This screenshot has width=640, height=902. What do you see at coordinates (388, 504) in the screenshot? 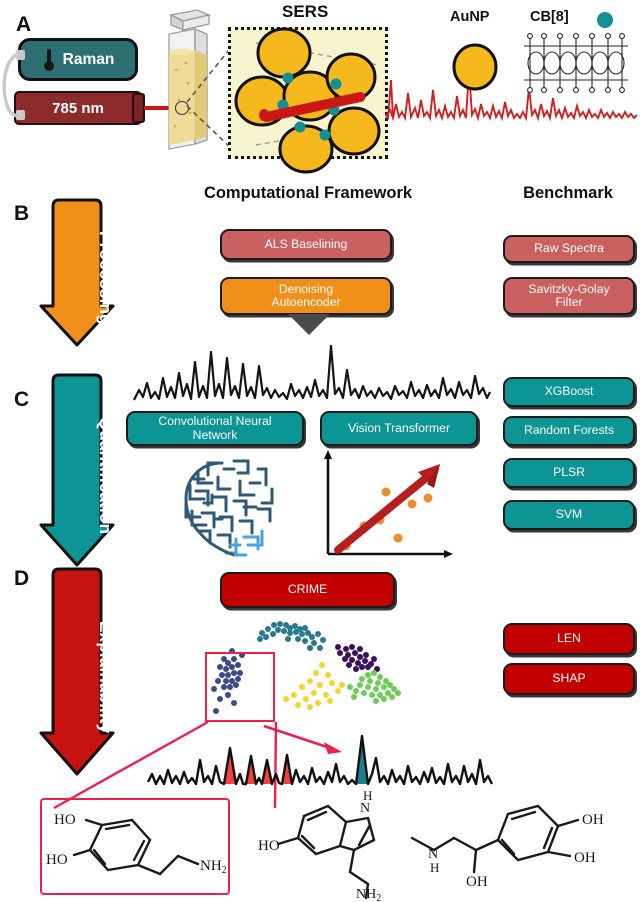
I see `regression-arrow-plot-icon` at bounding box center [388, 504].